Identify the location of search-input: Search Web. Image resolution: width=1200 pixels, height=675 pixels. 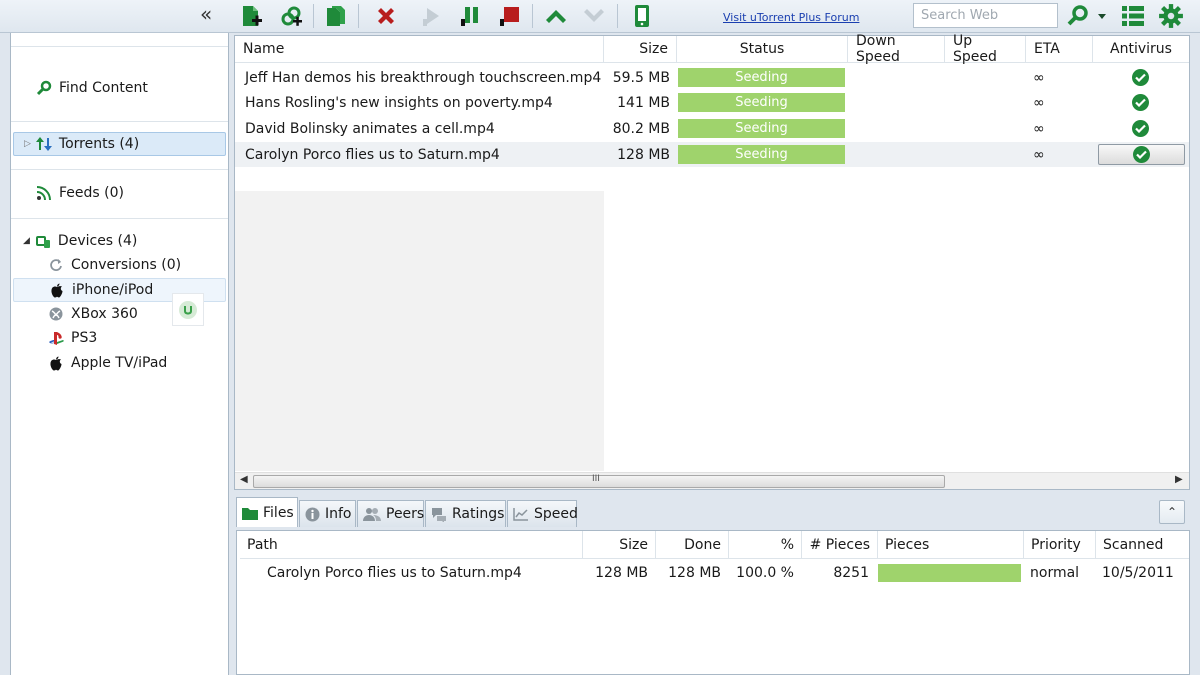
(985, 15).